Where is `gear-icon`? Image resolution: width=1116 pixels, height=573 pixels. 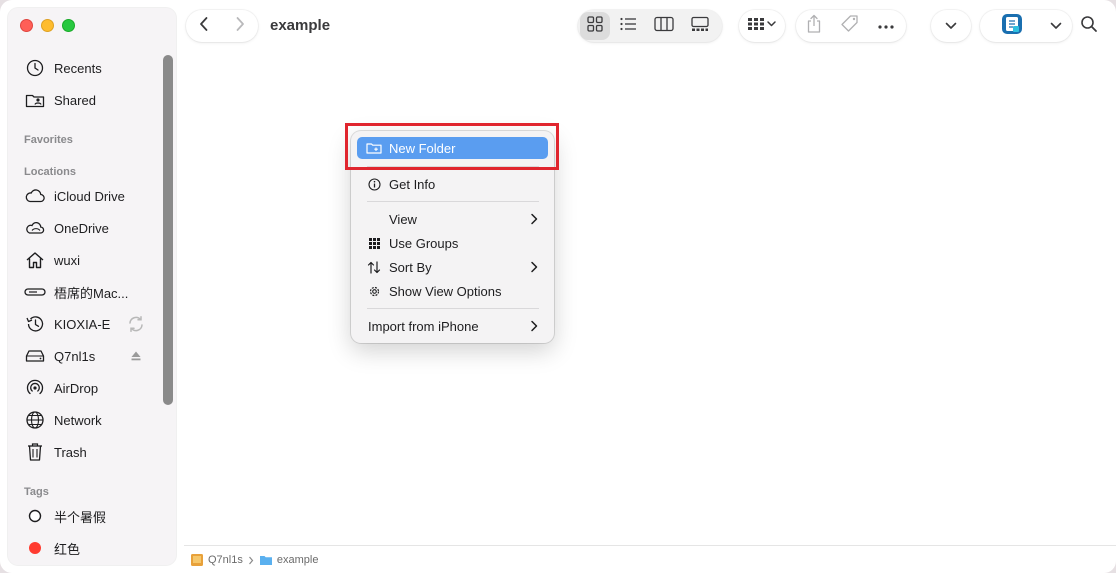 gear-icon is located at coordinates (374, 291).